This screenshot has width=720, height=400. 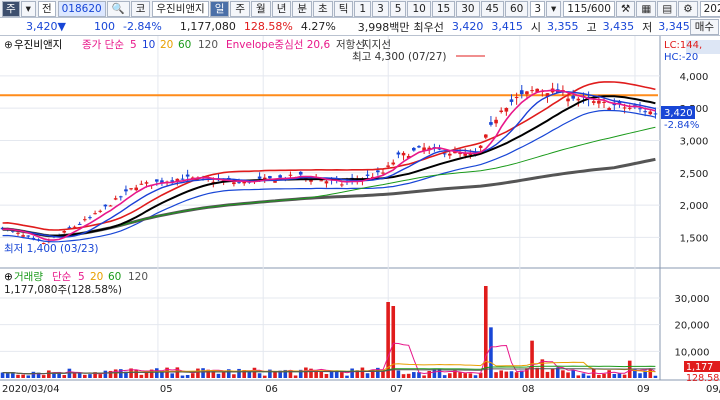 I want to click on period-day-button: 일, so click(x=219, y=8).